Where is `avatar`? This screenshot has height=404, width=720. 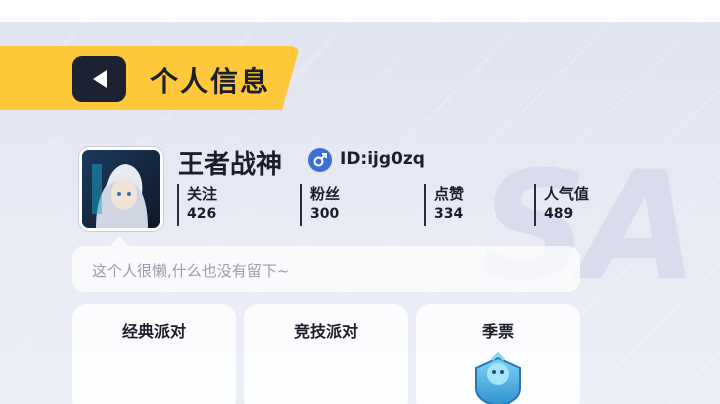
avatar is located at coordinates (121, 189).